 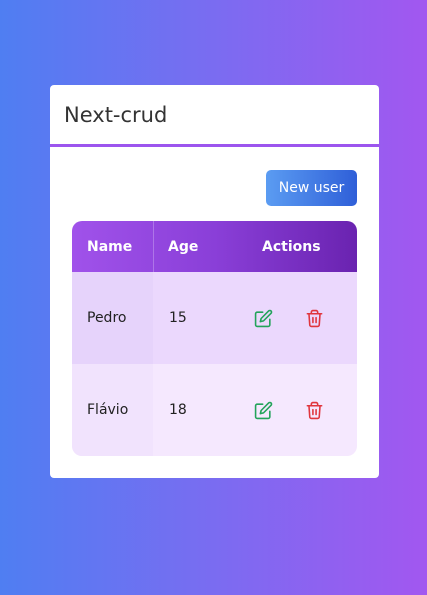 I want to click on table-row: Flávio 18, so click(x=214, y=410).